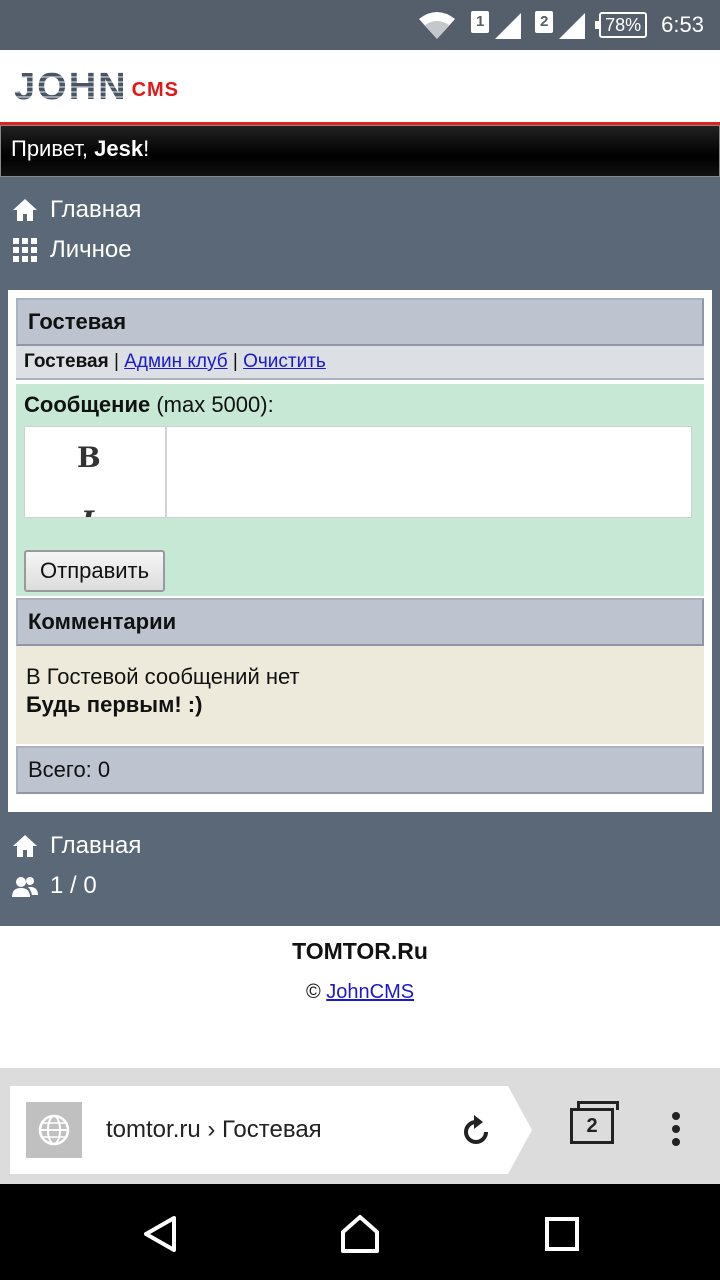  What do you see at coordinates (360, 25) in the screenshot?
I see `status-bar: 1 2 78% 6:53` at bounding box center [360, 25].